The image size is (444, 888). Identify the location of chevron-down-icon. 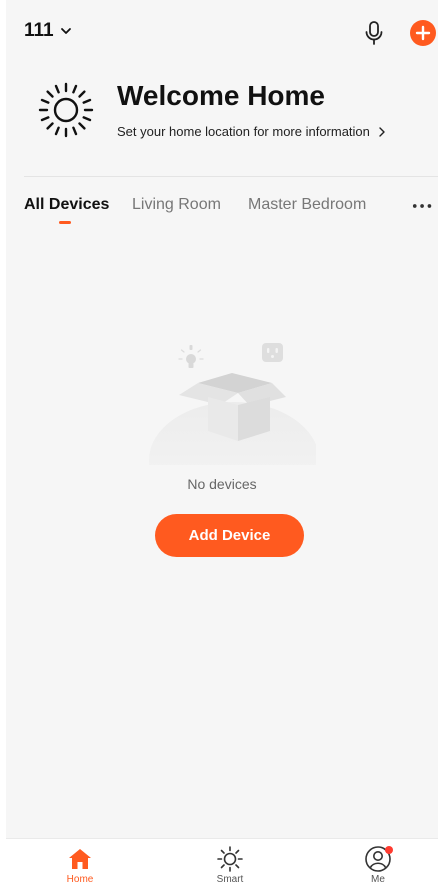
(65, 31).